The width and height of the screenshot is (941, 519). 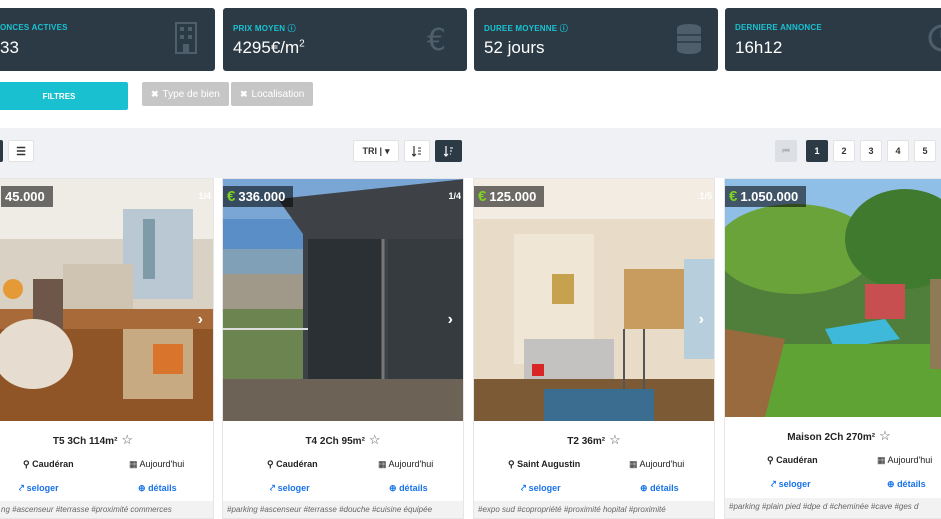 I want to click on pagination-page-1: 1, so click(x=817, y=151).